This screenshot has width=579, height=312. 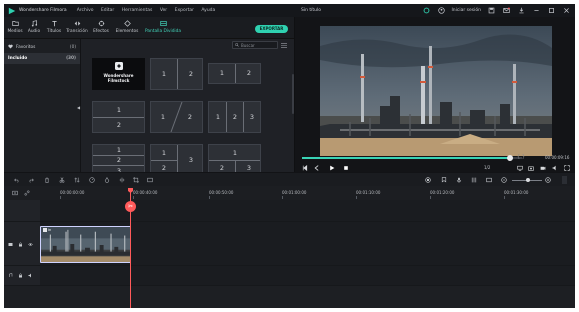 What do you see at coordinates (520, 168) in the screenshot?
I see `render-icon` at bounding box center [520, 168].